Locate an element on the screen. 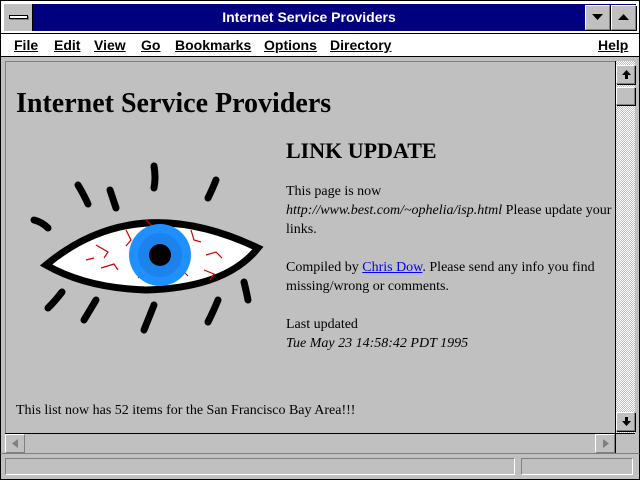  maximize-button is located at coordinates (623, 17).